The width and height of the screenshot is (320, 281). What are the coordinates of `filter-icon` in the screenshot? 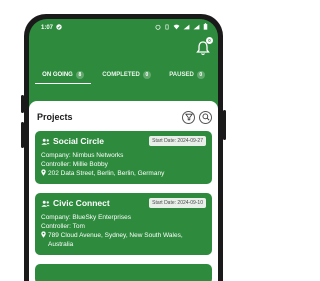 It's located at (188, 117).